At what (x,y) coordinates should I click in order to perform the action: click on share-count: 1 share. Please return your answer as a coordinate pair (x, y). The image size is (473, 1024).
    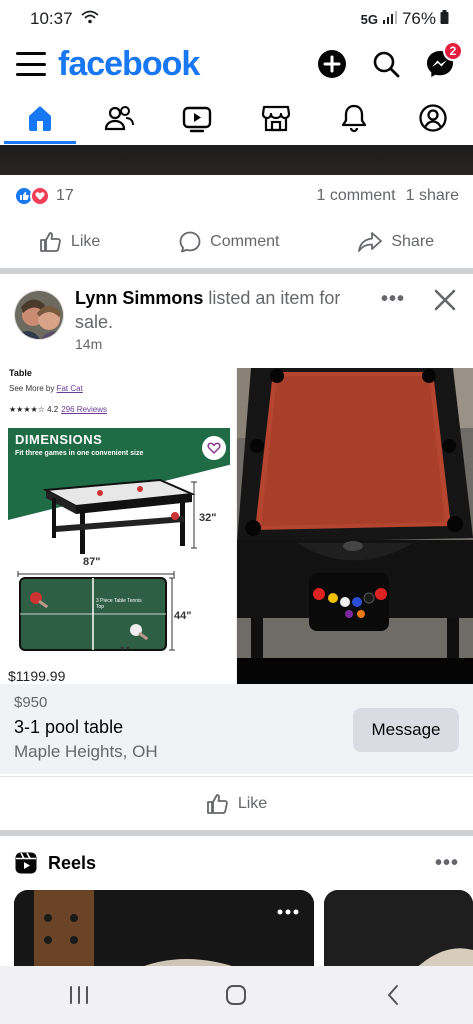
    Looking at the image, I should click on (432, 196).